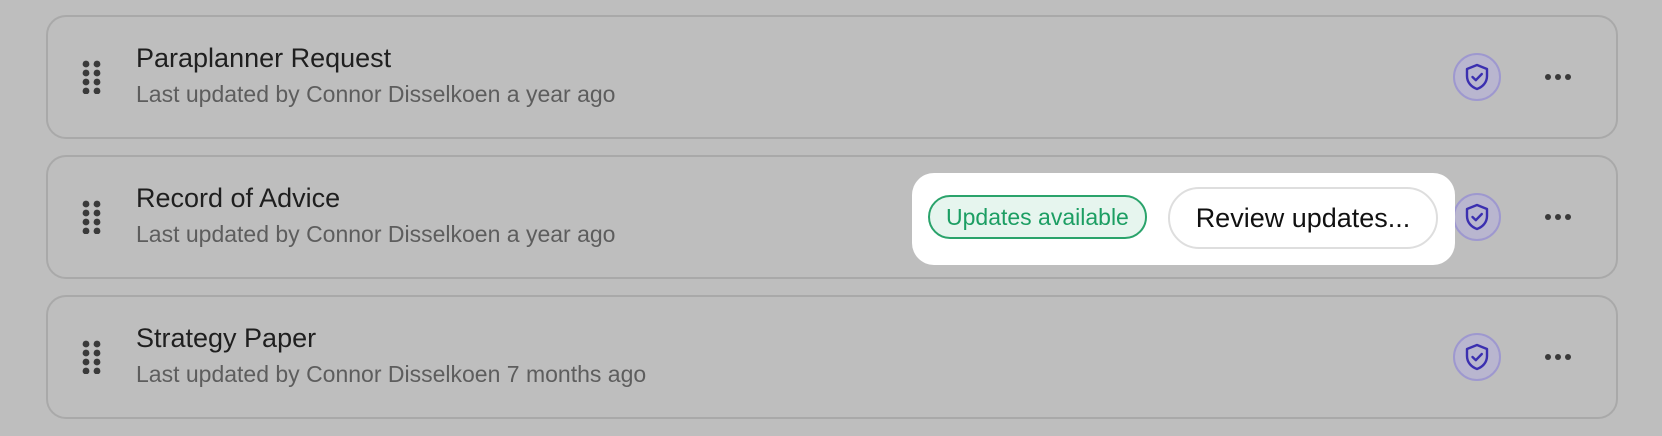 The image size is (1662, 436). What do you see at coordinates (264, 58) in the screenshot?
I see `document-title: Paraplanner Request` at bounding box center [264, 58].